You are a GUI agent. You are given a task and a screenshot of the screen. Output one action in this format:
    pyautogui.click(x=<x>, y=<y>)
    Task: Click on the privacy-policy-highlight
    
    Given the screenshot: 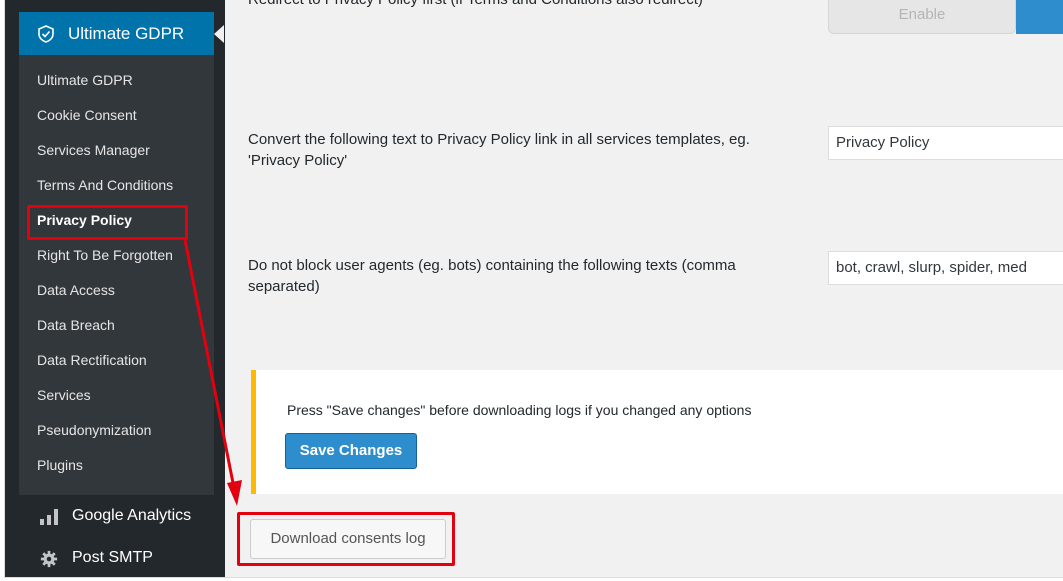 What is the action you would take?
    pyautogui.click(x=107, y=222)
    